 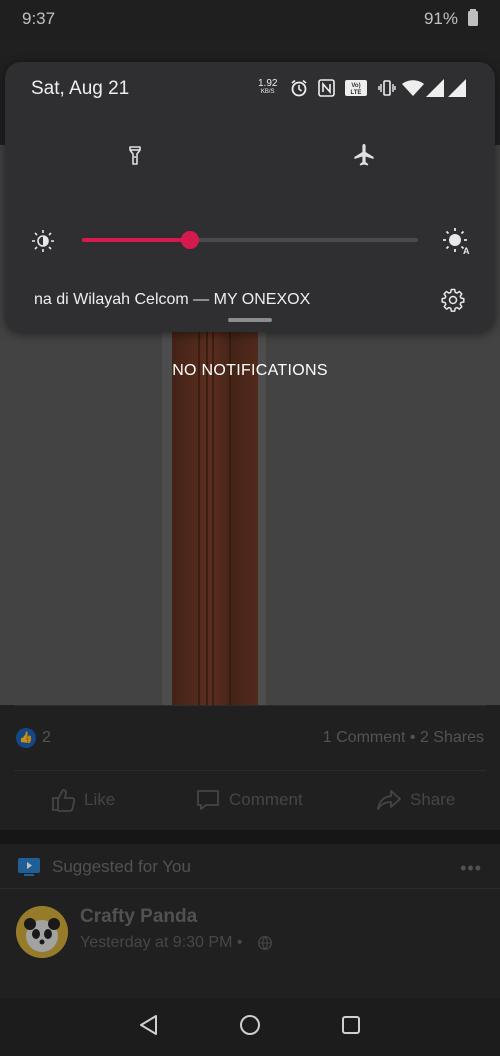 I want to click on page-avatar, so click(x=42, y=932).